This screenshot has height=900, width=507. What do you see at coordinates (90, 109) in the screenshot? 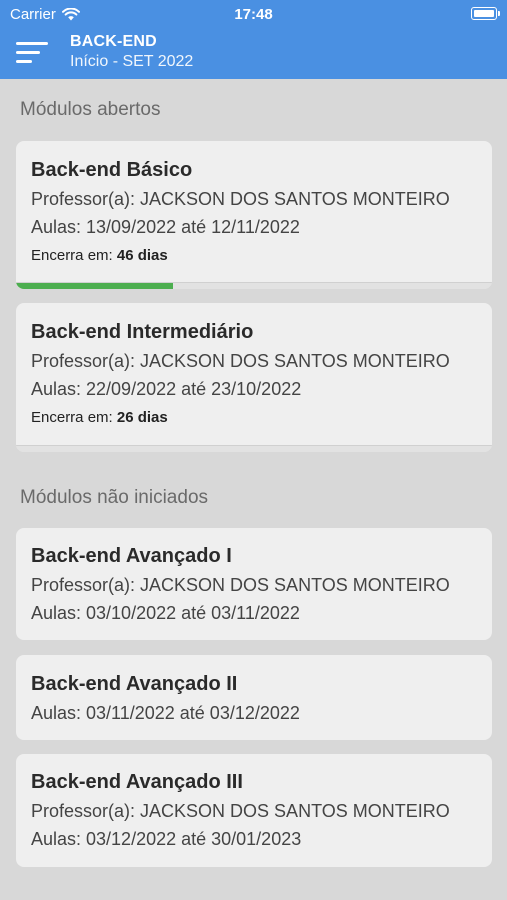
I see `section-open-modules: Módulos abertos` at bounding box center [90, 109].